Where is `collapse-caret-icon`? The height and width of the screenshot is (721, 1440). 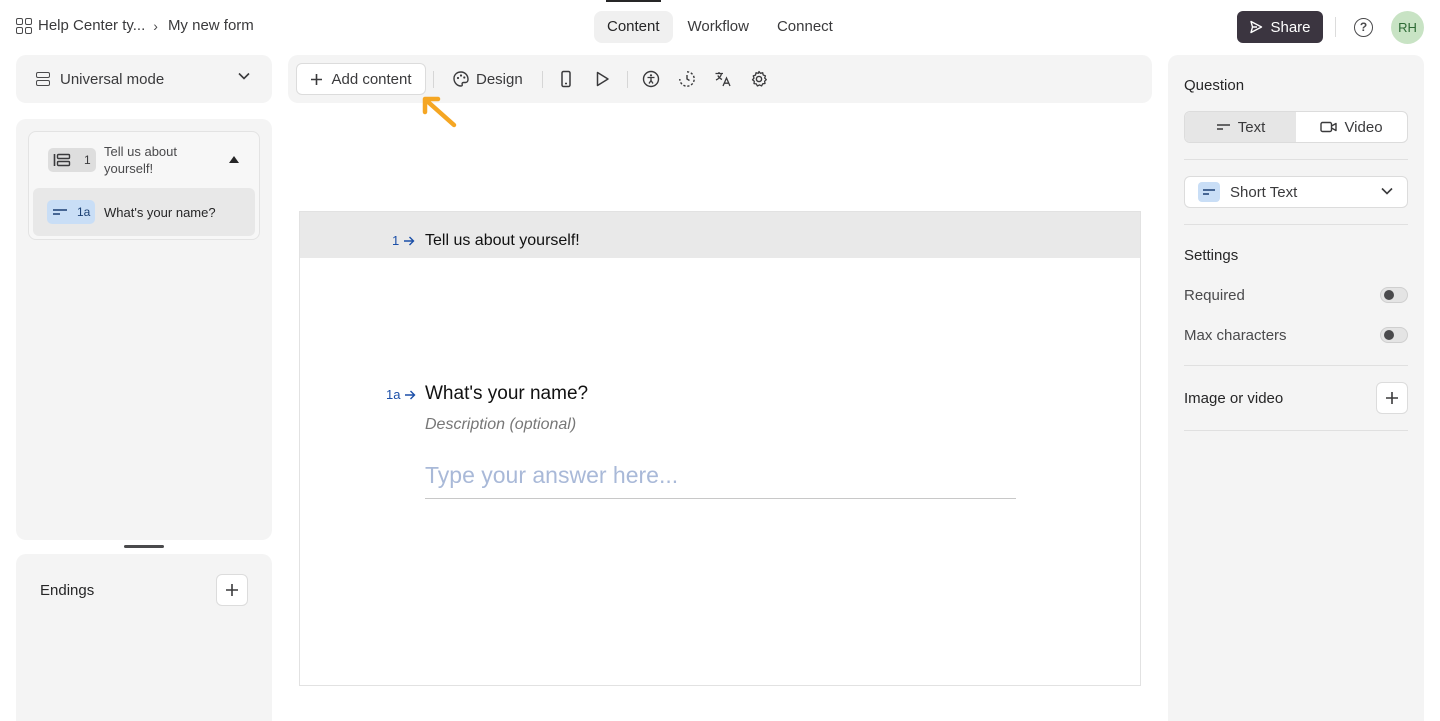 collapse-caret-icon is located at coordinates (234, 159).